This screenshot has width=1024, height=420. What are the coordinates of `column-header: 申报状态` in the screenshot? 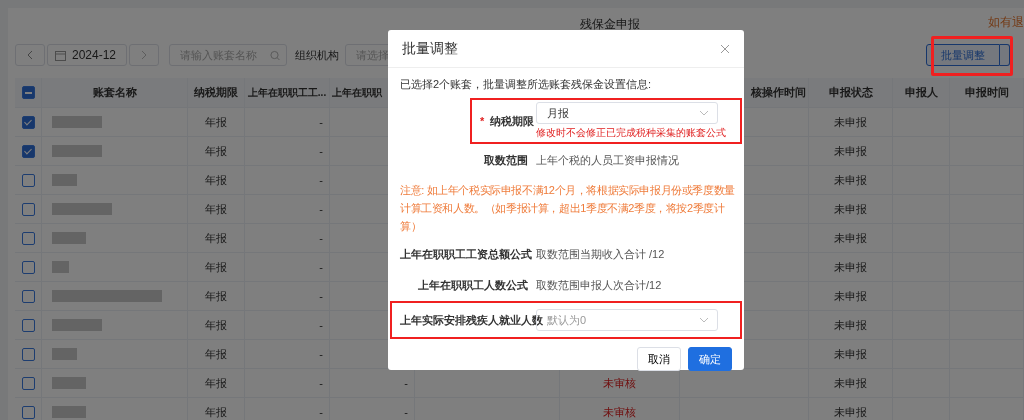 It's located at (850, 92).